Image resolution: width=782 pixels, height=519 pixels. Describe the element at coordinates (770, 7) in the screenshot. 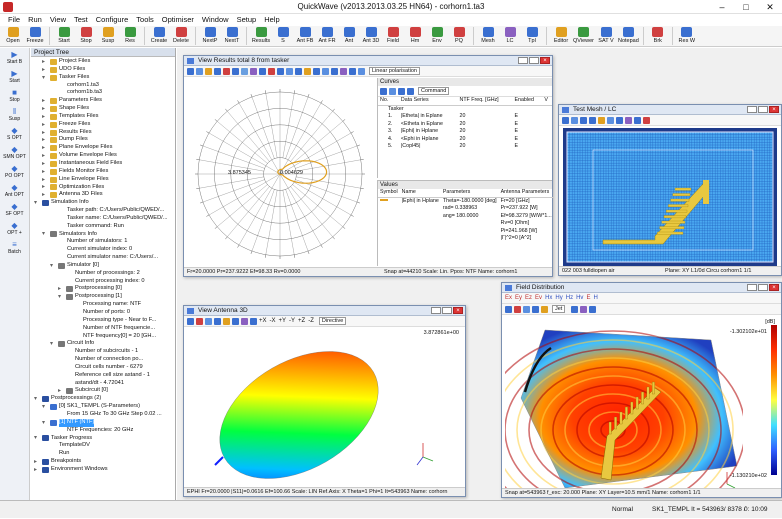

I see `close-button: ✕` at that location.